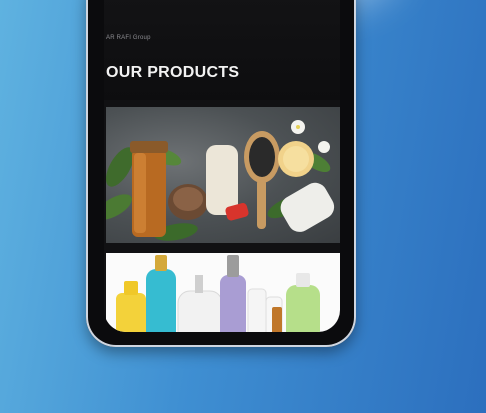 Image resolution: width=486 pixels, height=413 pixels. What do you see at coordinates (220, 180) in the screenshot?
I see `hair-care-illustration` at bounding box center [220, 180].